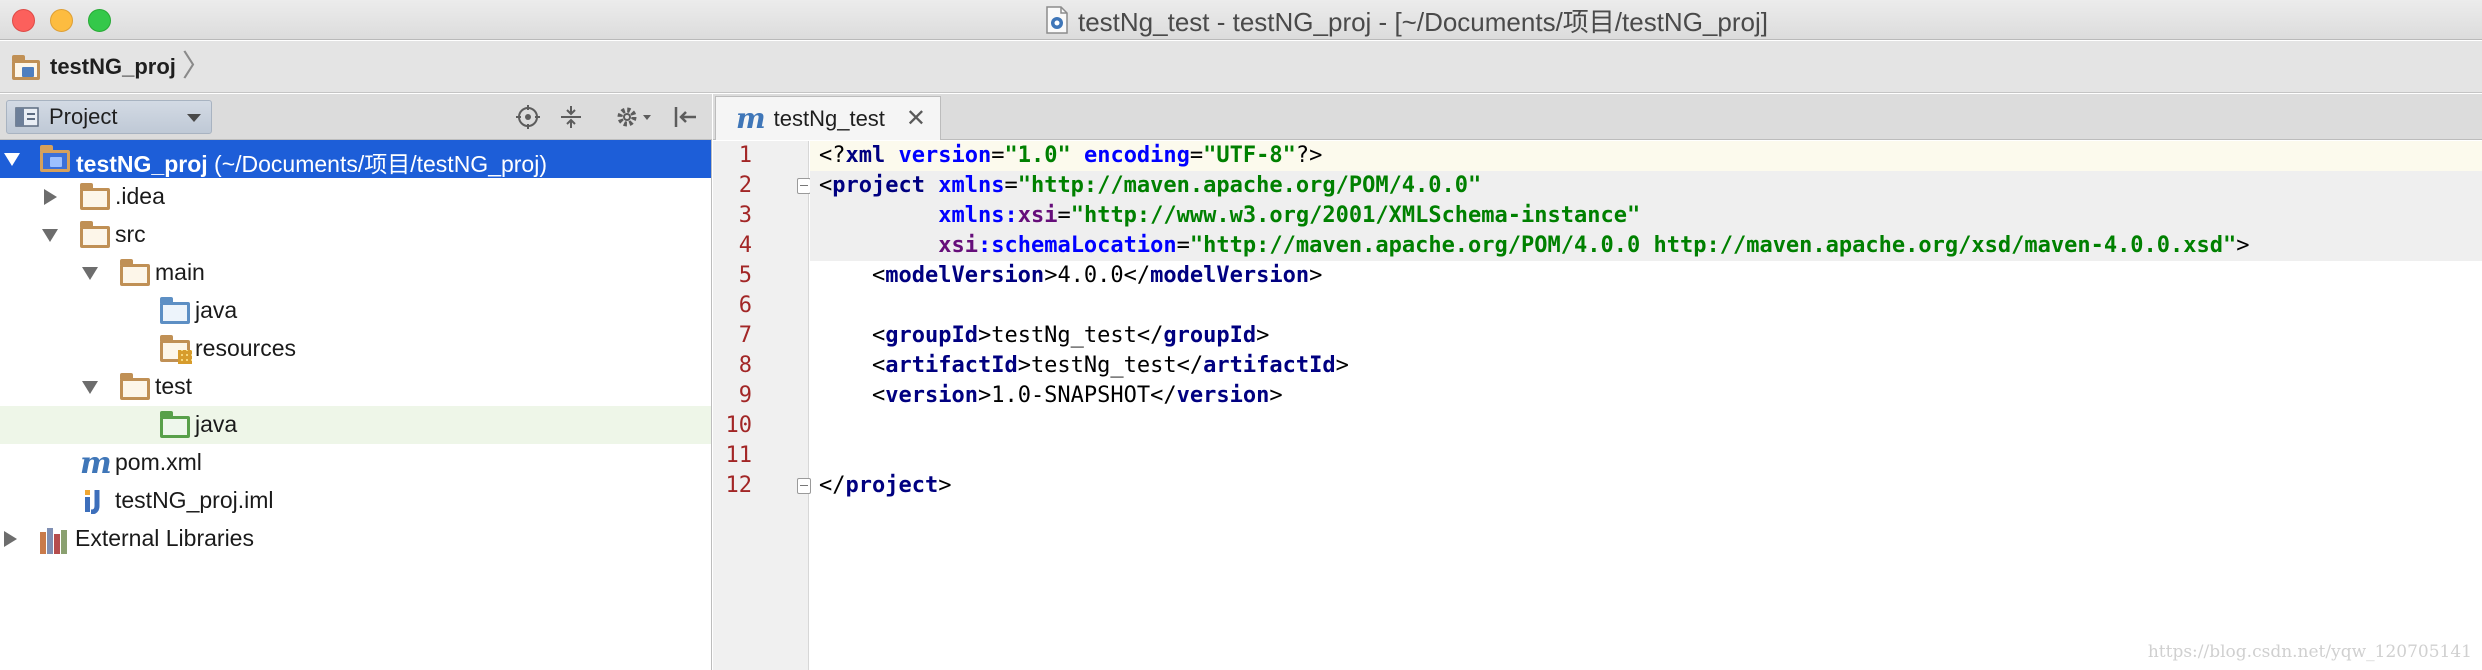 The image size is (2482, 670). I want to click on breadcrumb-project: testNG_proj, so click(113, 67).